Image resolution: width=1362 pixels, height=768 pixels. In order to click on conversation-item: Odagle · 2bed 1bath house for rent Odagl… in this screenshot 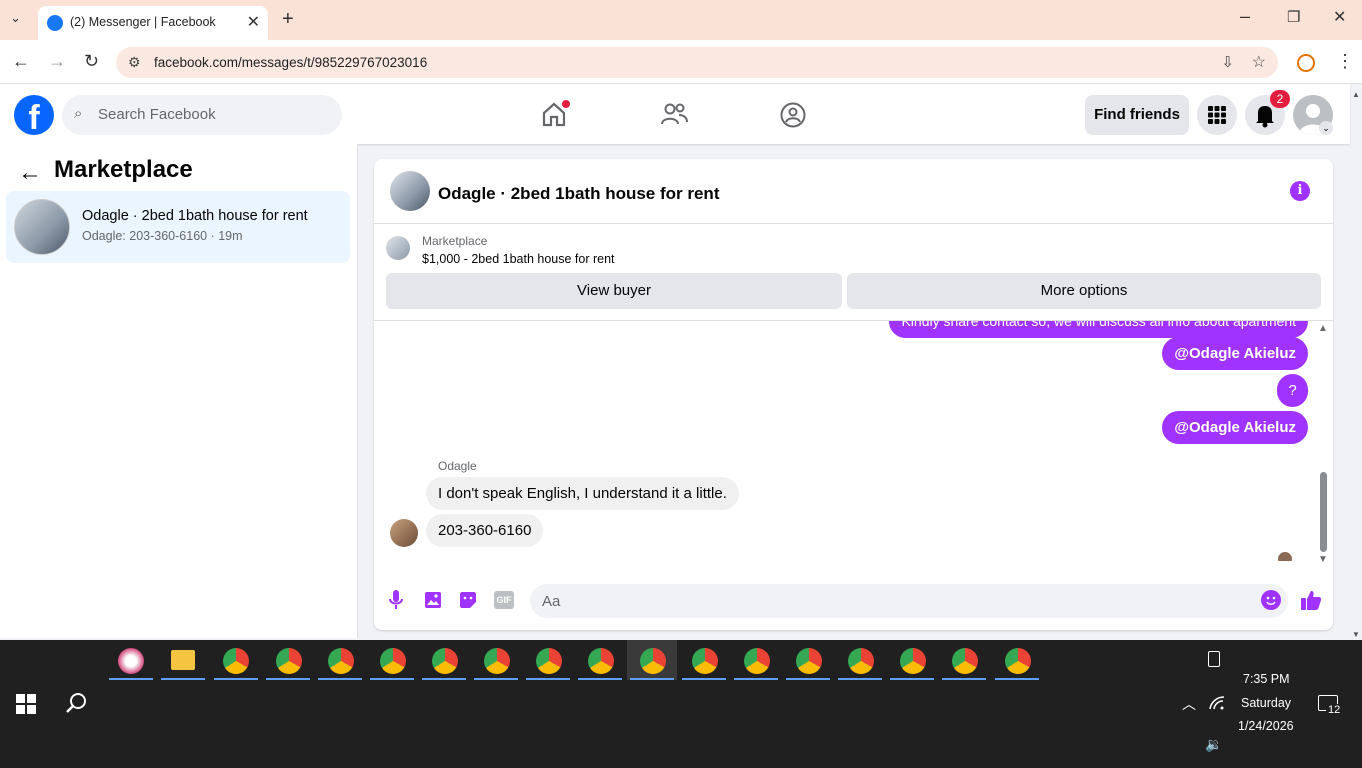, I will do `click(178, 227)`.